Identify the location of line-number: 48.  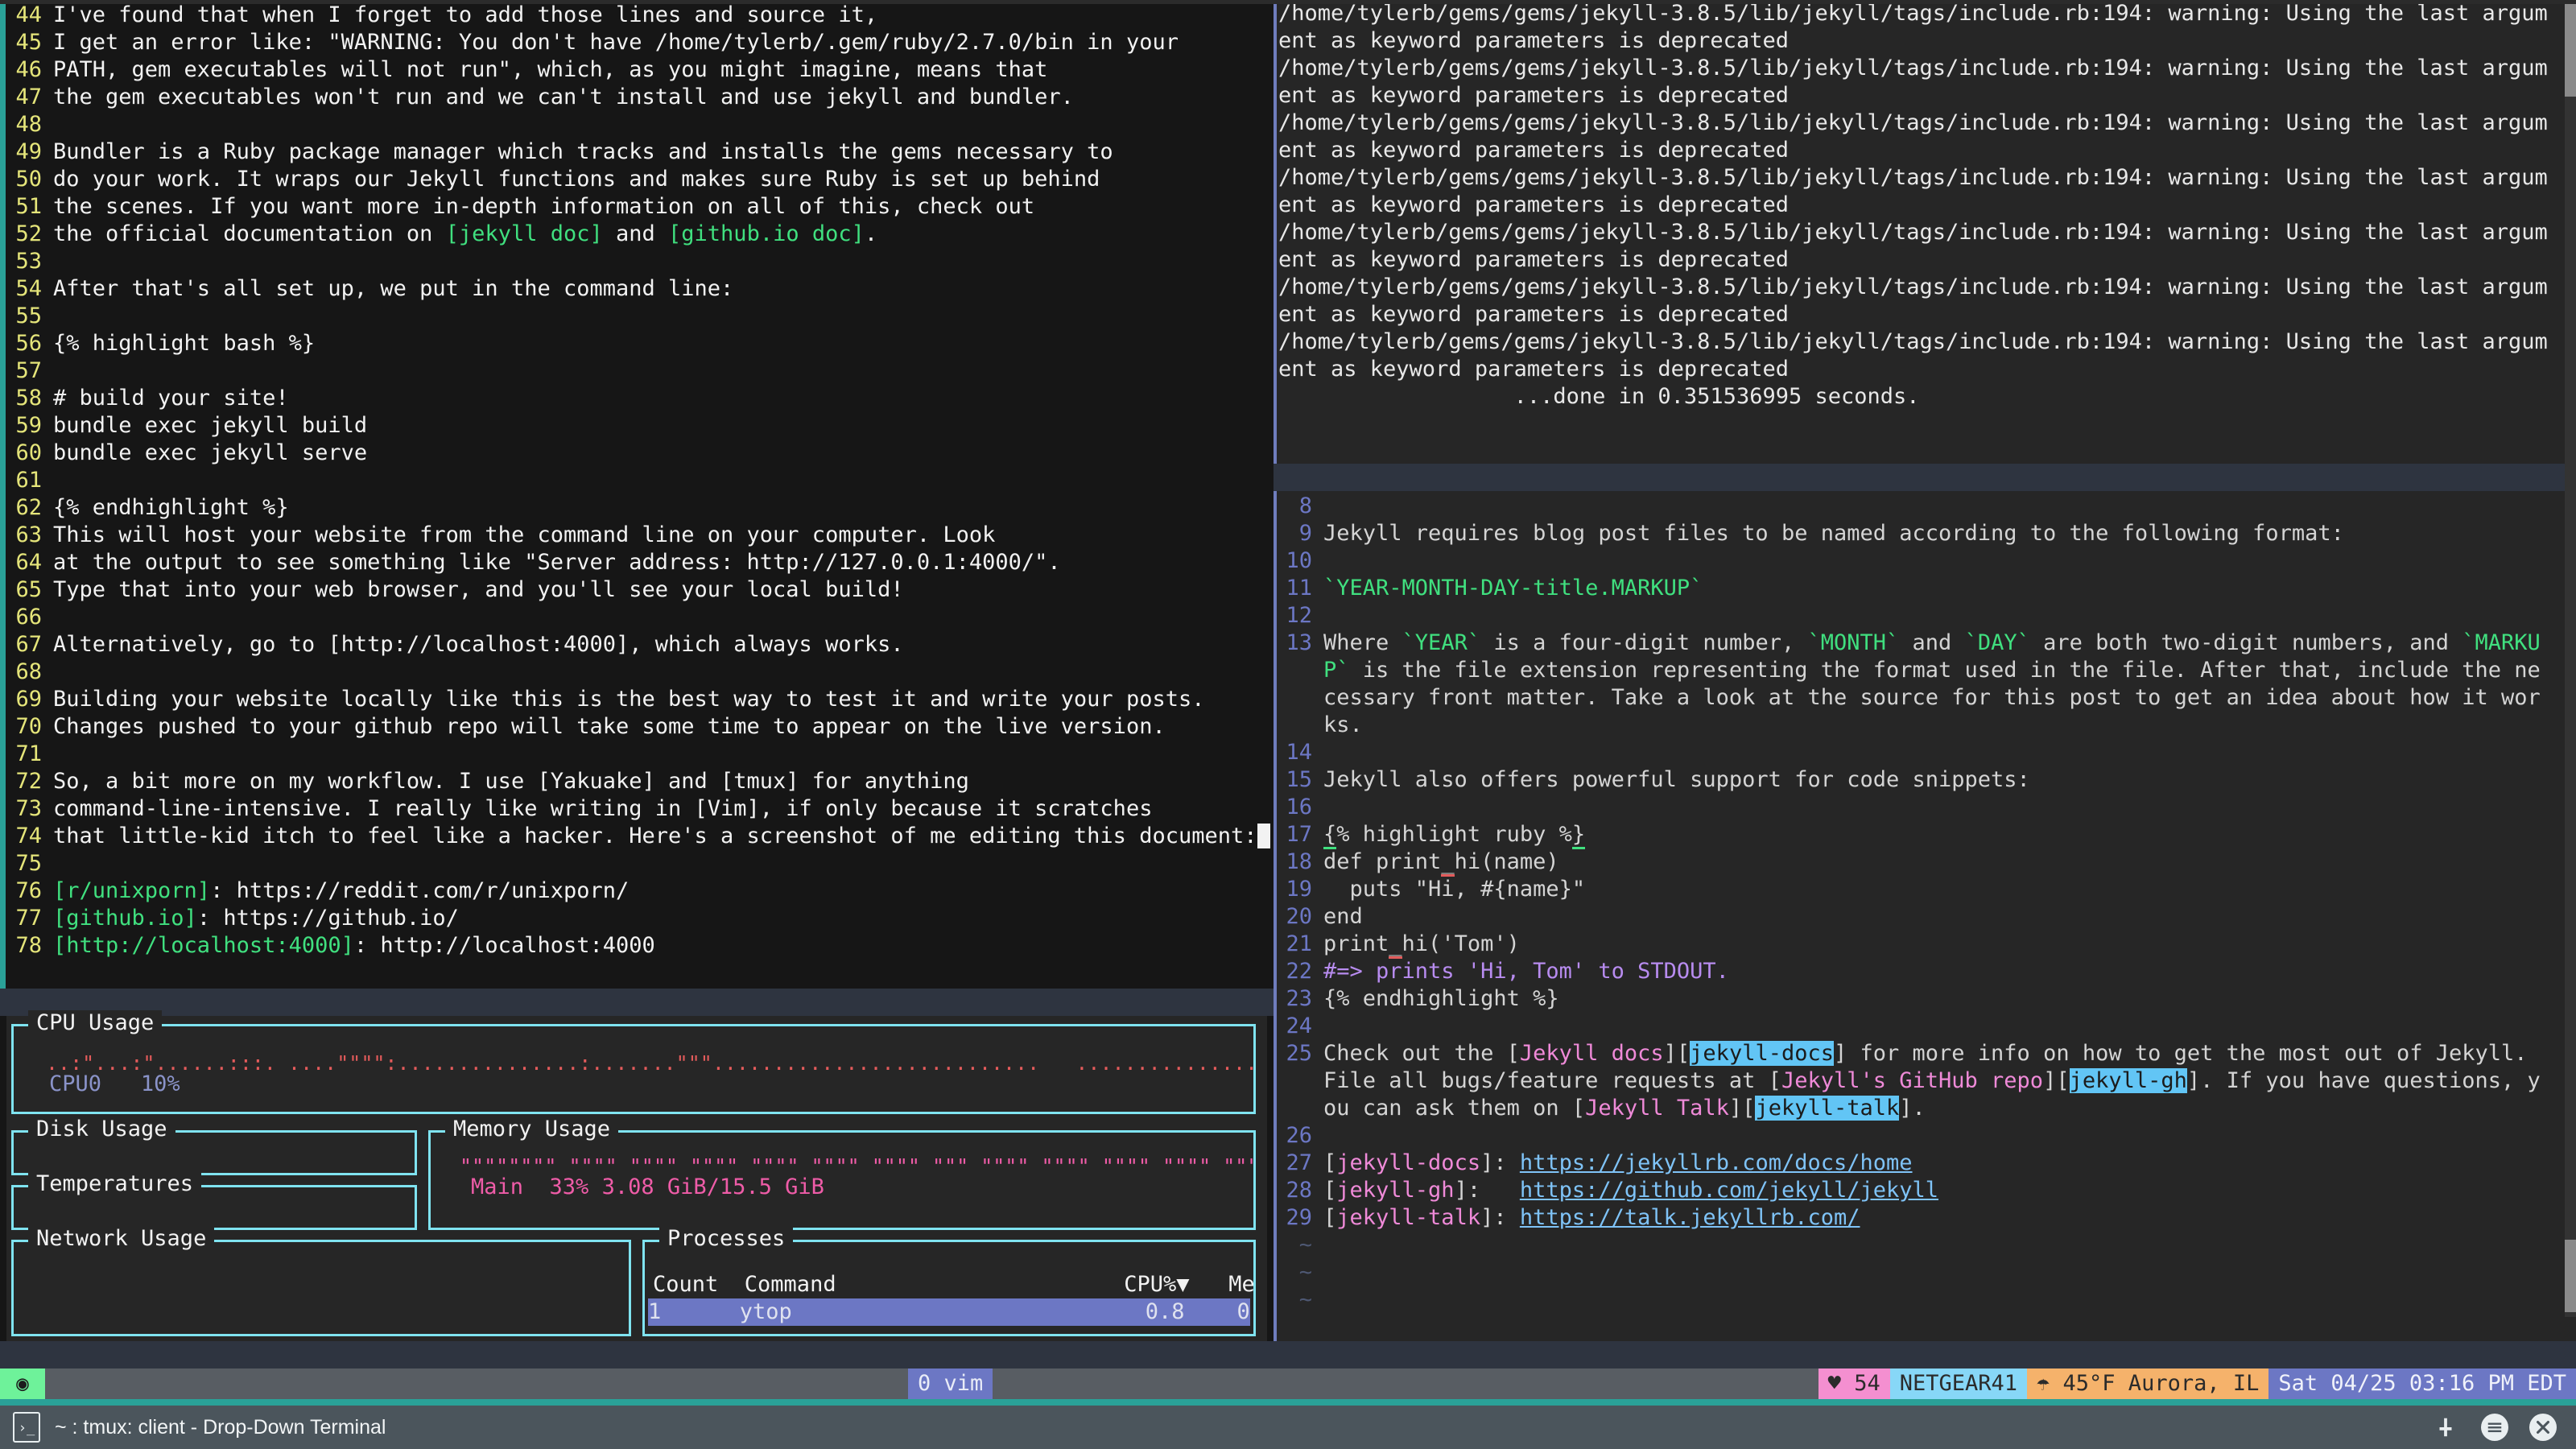
(28, 124).